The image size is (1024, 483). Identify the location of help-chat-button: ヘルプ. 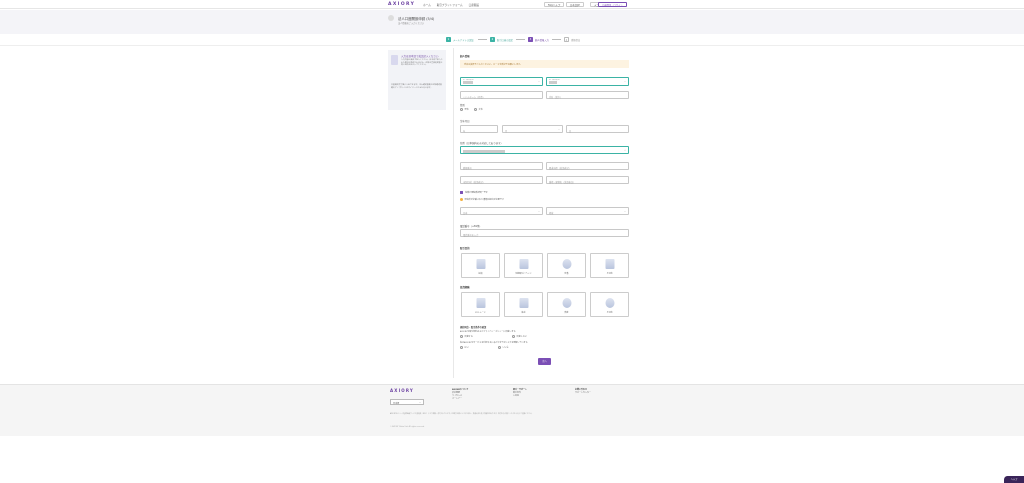
(1014, 479).